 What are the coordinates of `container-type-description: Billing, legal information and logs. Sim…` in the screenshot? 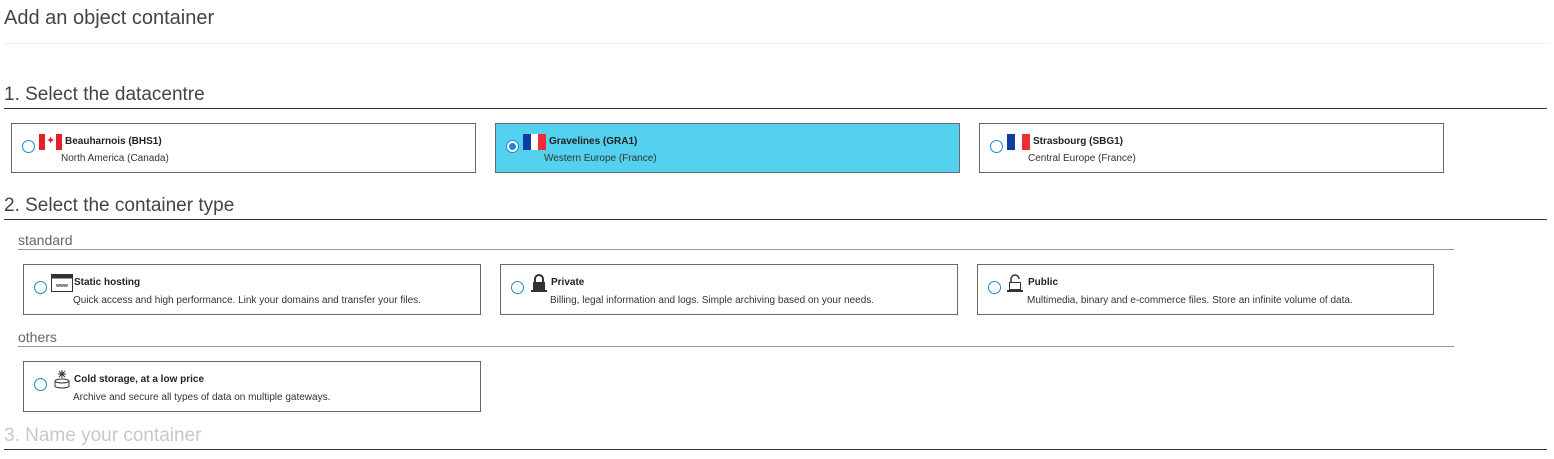 It's located at (712, 300).